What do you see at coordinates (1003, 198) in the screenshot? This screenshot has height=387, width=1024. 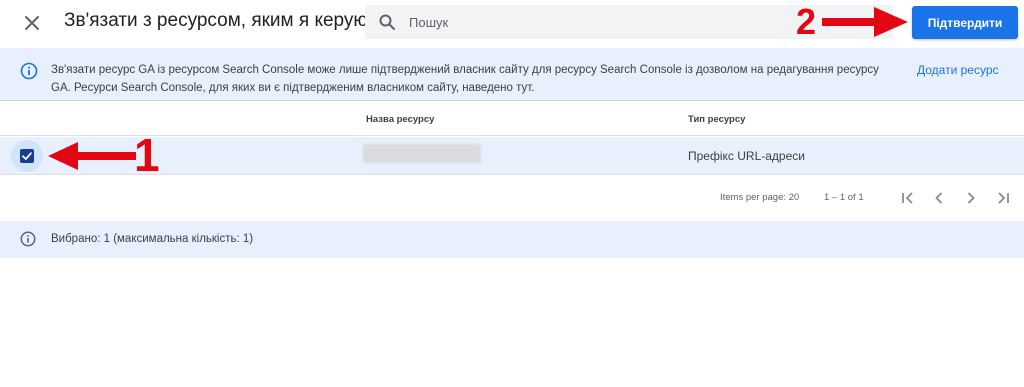 I see `last-page-icon` at bounding box center [1003, 198].